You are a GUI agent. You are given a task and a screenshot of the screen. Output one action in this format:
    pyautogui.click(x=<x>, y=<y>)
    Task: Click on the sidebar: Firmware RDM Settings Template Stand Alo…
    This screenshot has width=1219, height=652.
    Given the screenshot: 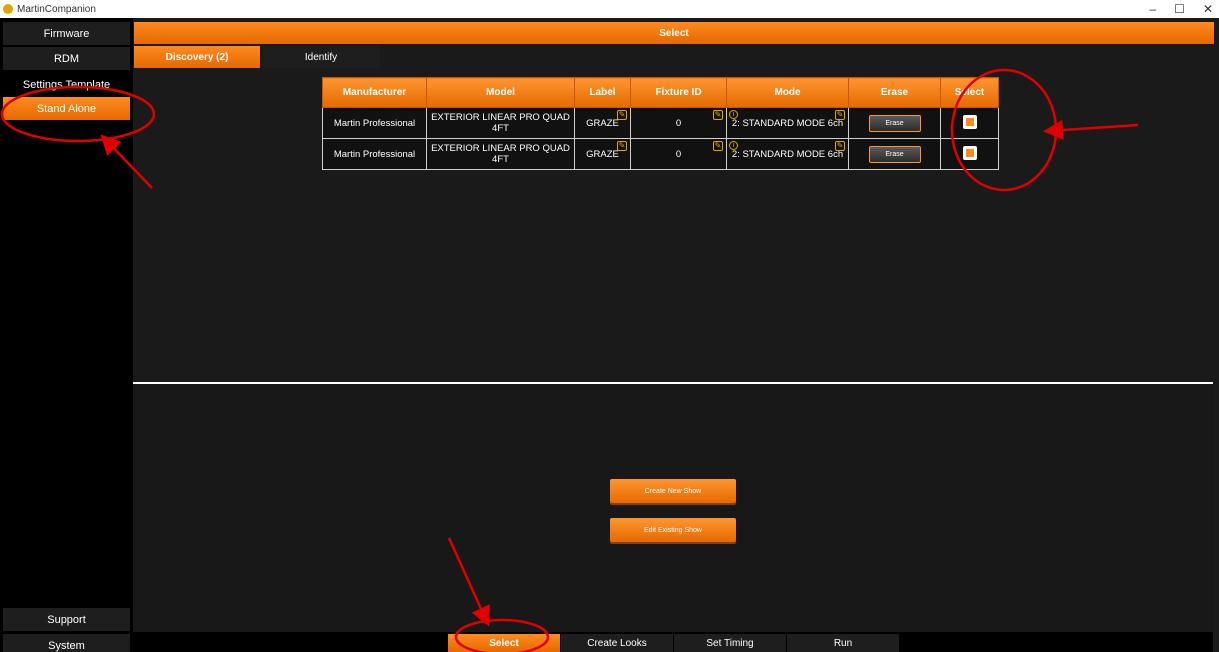 What is the action you would take?
    pyautogui.click(x=66, y=335)
    